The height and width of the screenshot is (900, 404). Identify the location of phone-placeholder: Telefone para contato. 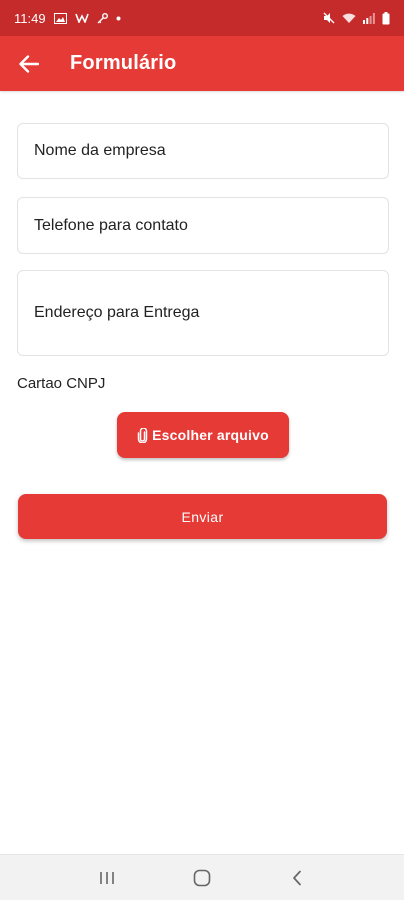
(111, 225).